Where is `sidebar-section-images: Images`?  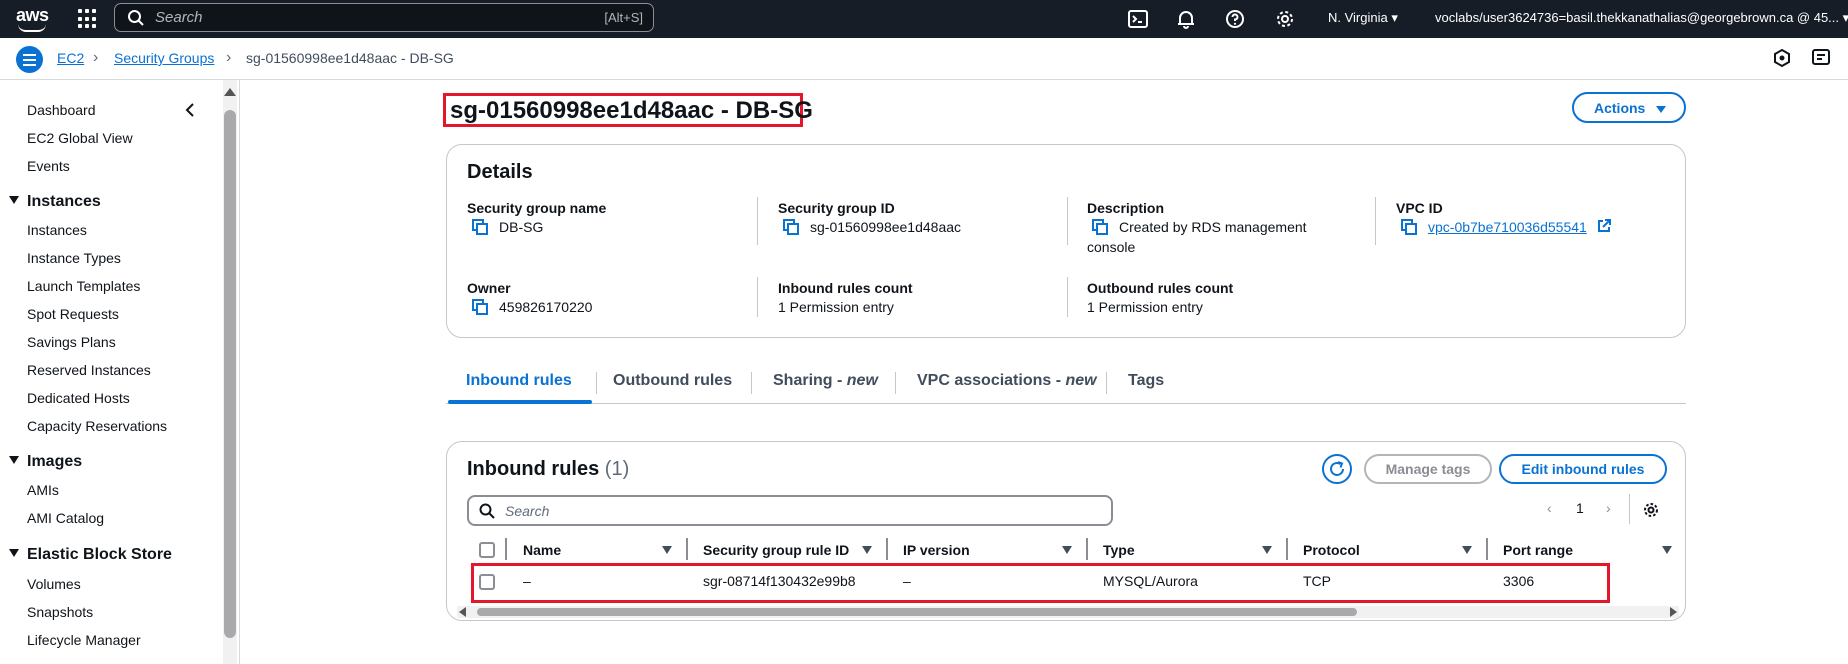 sidebar-section-images: Images is located at coordinates (45, 462).